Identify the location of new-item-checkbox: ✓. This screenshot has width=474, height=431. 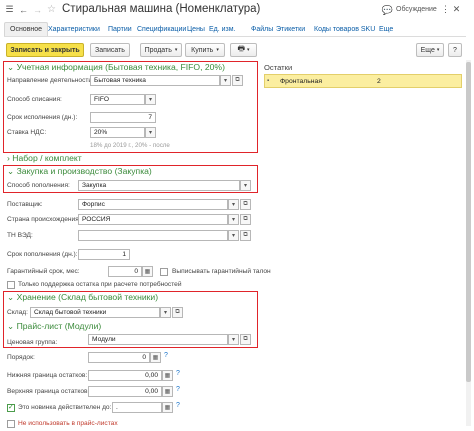
(11, 408).